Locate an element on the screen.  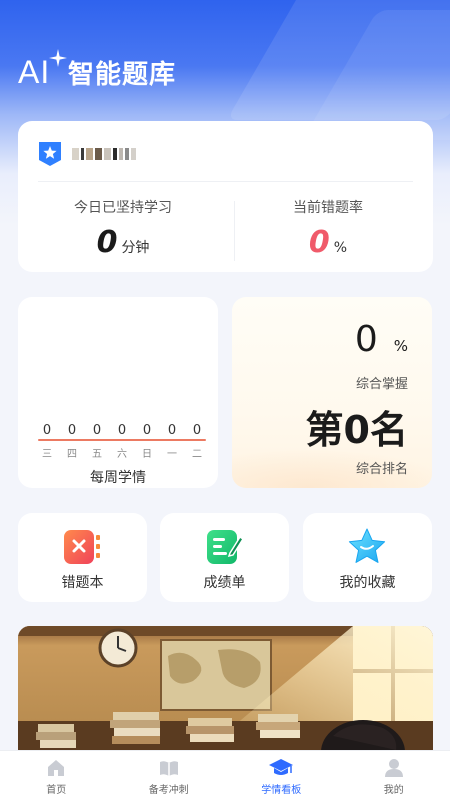
promo-banner is located at coordinates (225, 691).